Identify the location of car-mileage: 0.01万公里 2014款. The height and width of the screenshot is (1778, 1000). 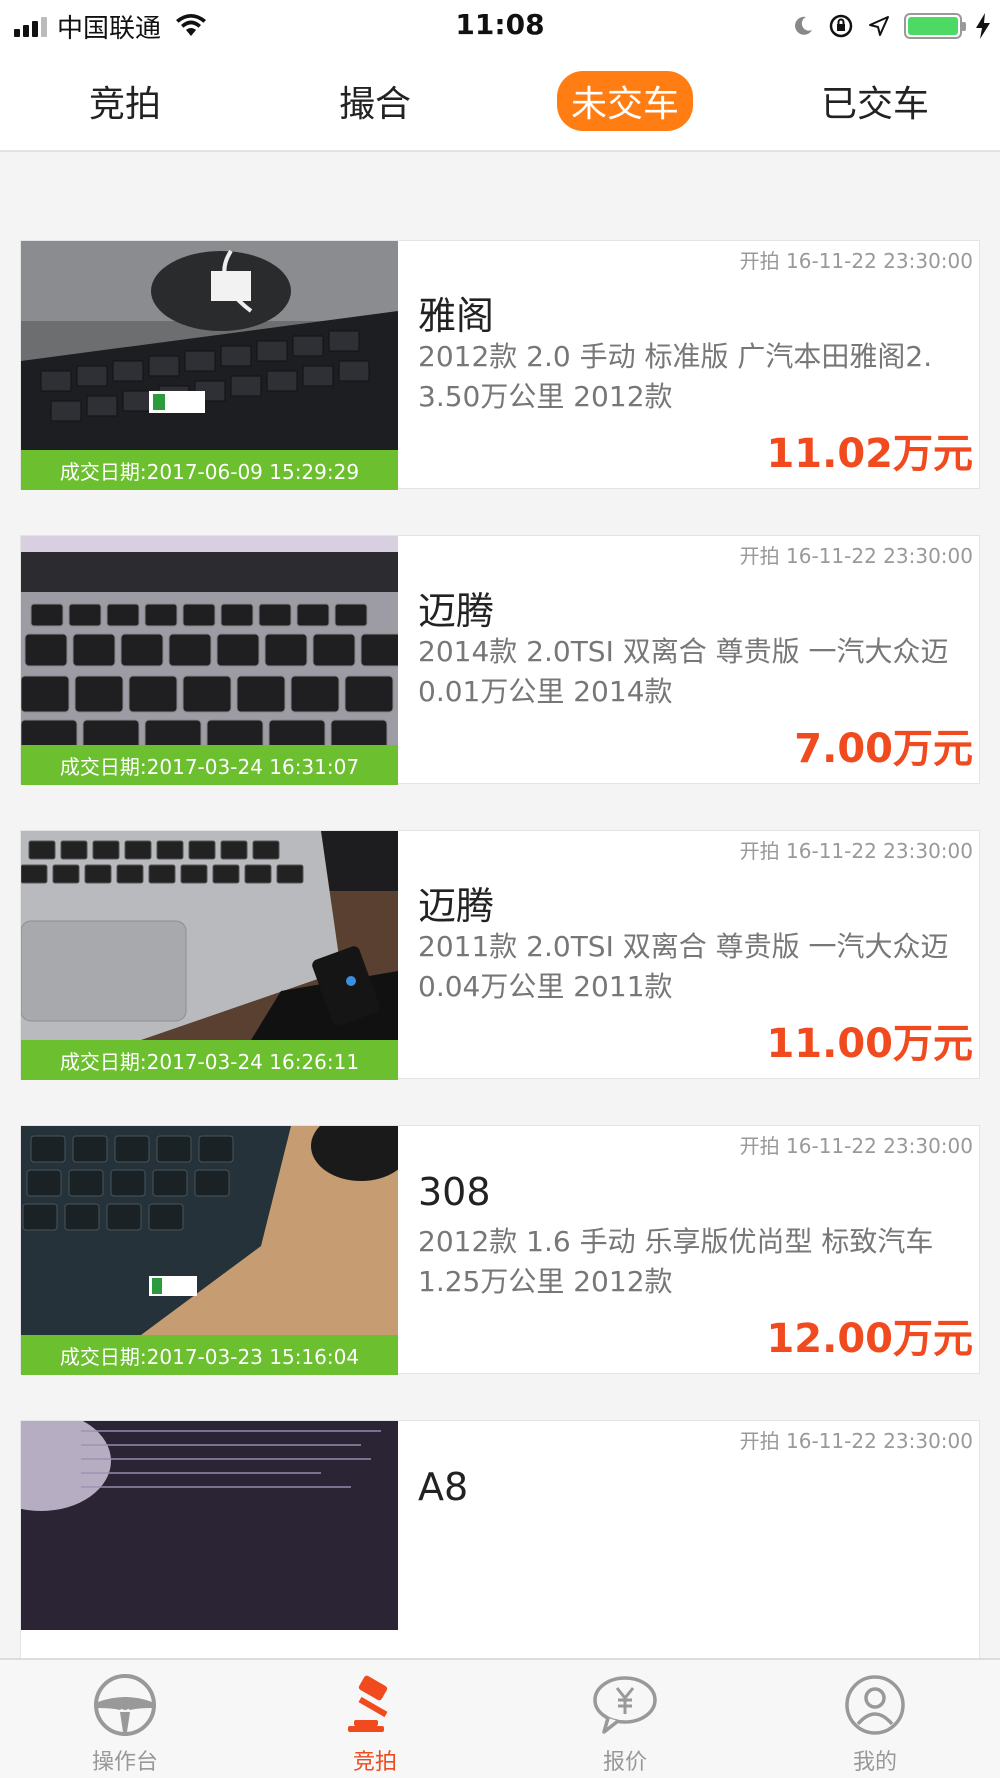
(545, 691).